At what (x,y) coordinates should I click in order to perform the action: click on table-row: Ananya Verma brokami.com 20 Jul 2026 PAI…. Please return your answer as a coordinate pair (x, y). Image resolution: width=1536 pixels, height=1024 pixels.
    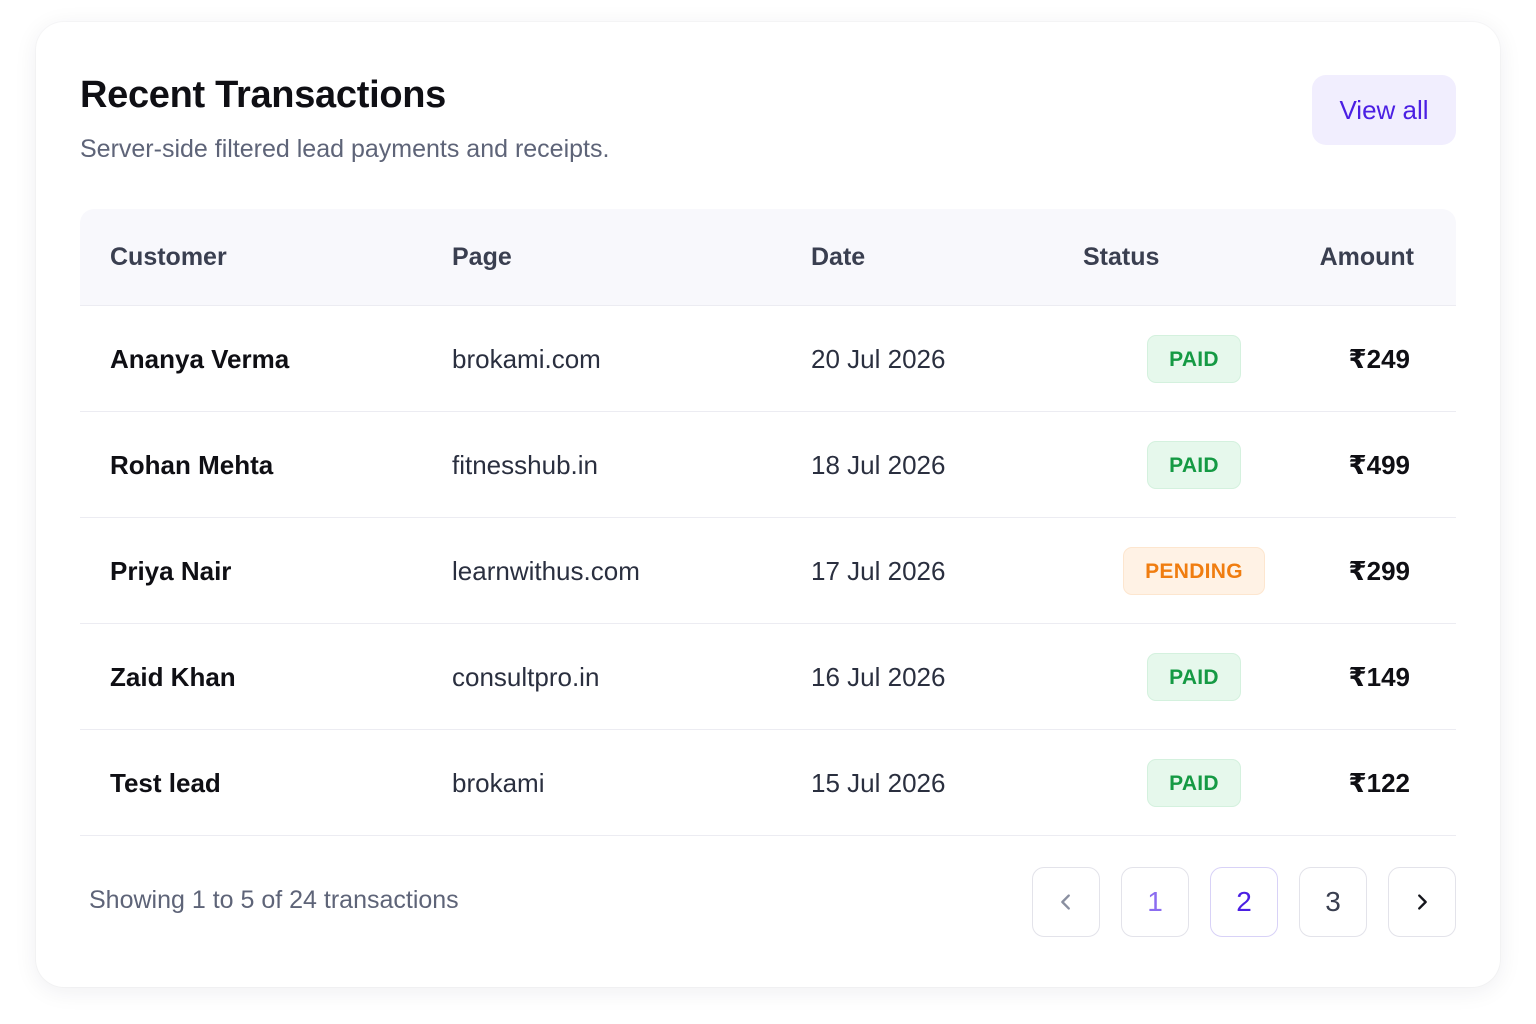
    Looking at the image, I should click on (768, 359).